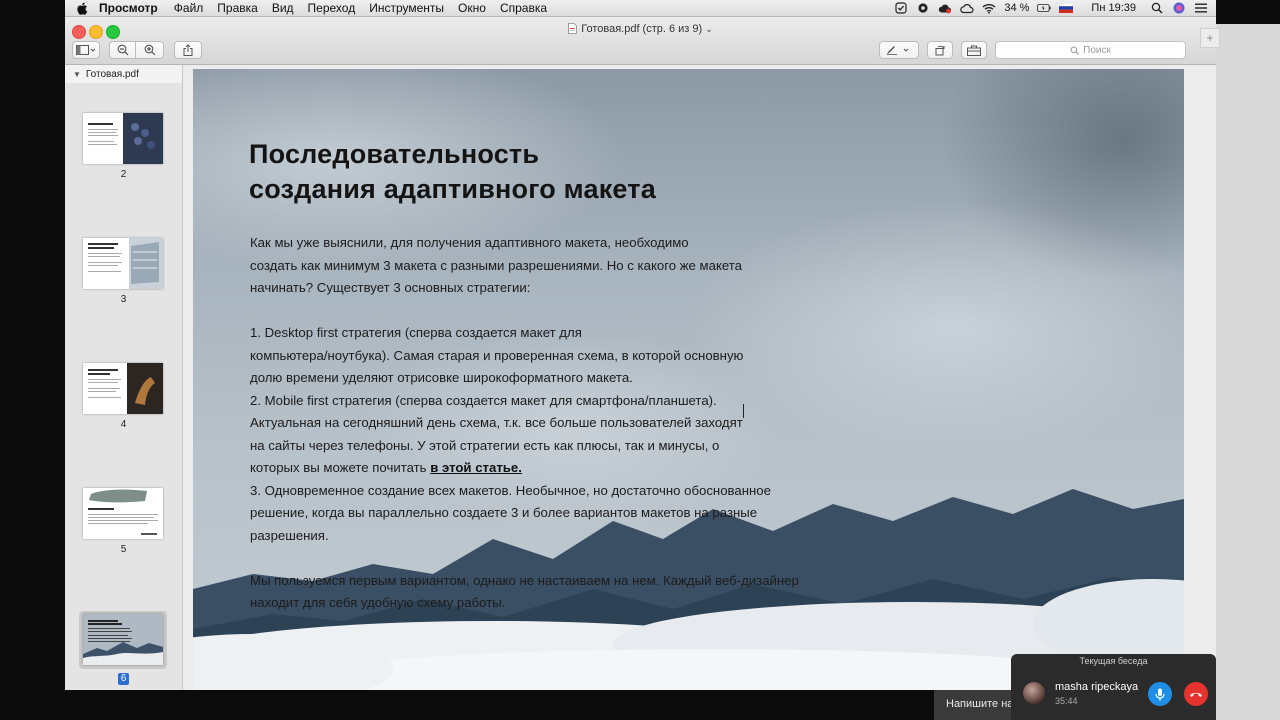 The image size is (1280, 720). What do you see at coordinates (1248, 372) in the screenshot?
I see `background-window-edge` at bounding box center [1248, 372].